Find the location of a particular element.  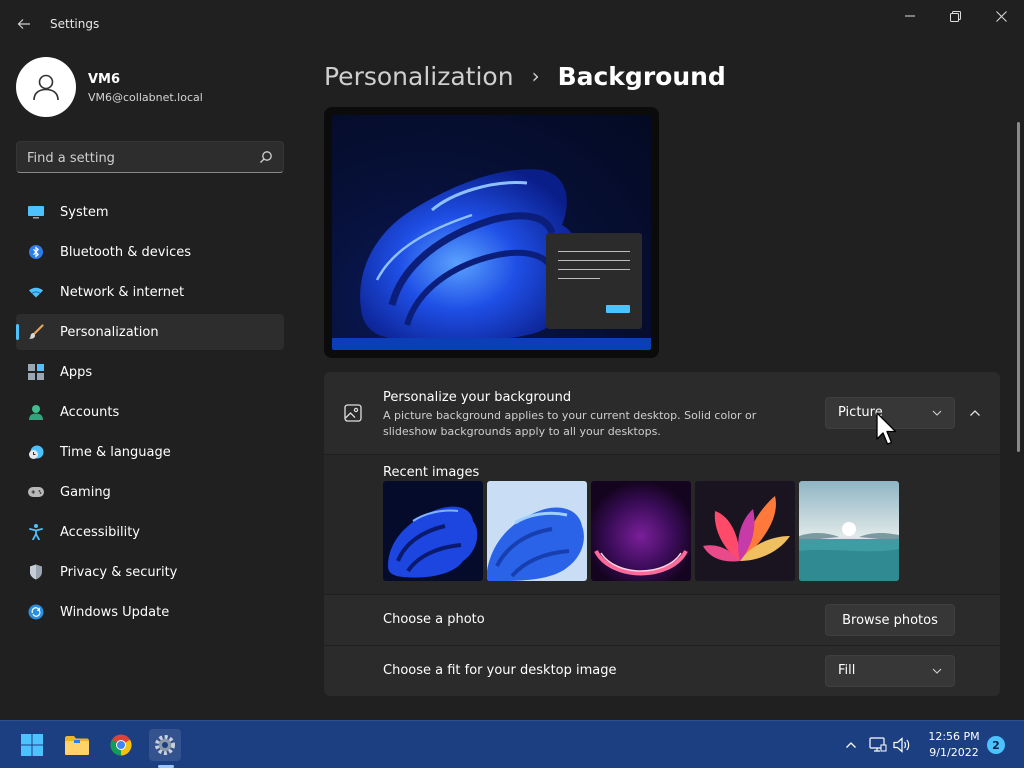

minimize-button is located at coordinates (910, 16).